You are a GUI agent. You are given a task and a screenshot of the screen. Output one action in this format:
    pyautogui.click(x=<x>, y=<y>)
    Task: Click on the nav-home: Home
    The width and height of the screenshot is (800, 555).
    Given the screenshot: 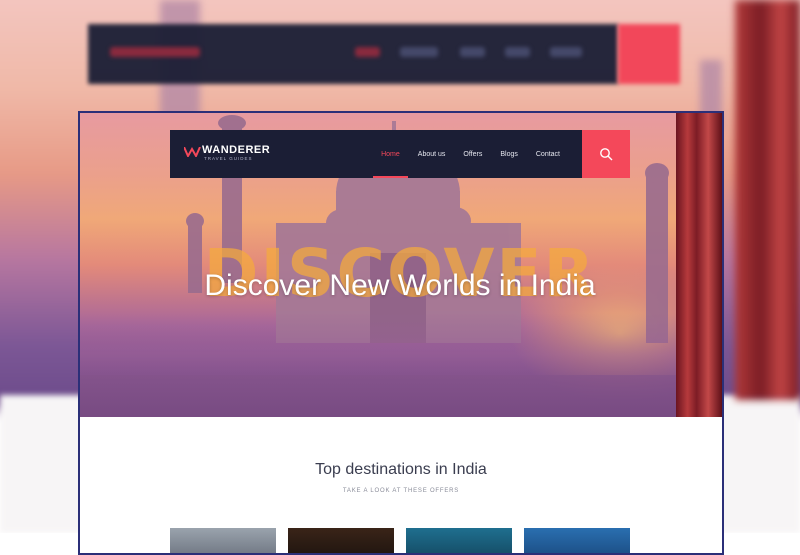 What is the action you would take?
    pyautogui.click(x=390, y=154)
    